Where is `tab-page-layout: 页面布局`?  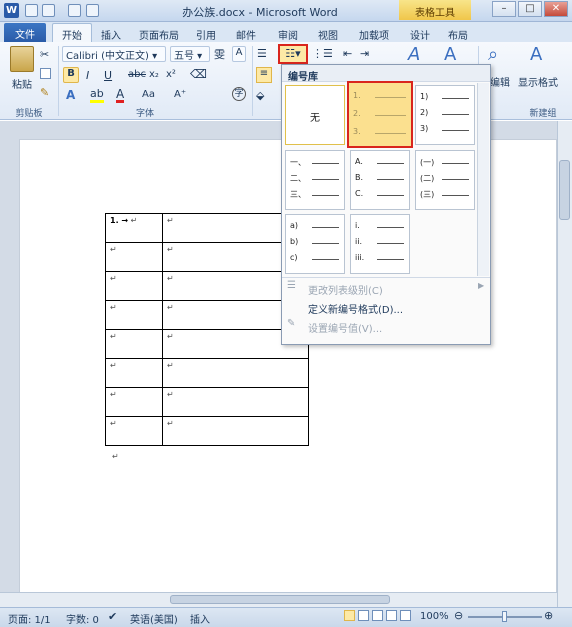
tab-page-layout: 页面布局 is located at coordinates (159, 33).